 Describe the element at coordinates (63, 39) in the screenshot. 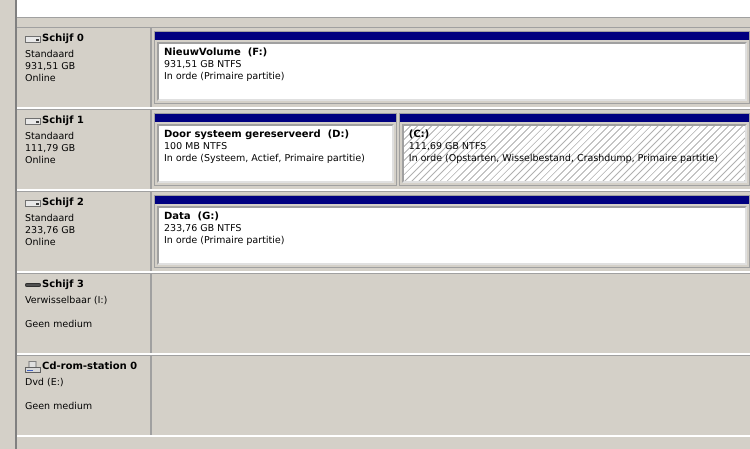

I see `disk-name: Schijf 0` at that location.